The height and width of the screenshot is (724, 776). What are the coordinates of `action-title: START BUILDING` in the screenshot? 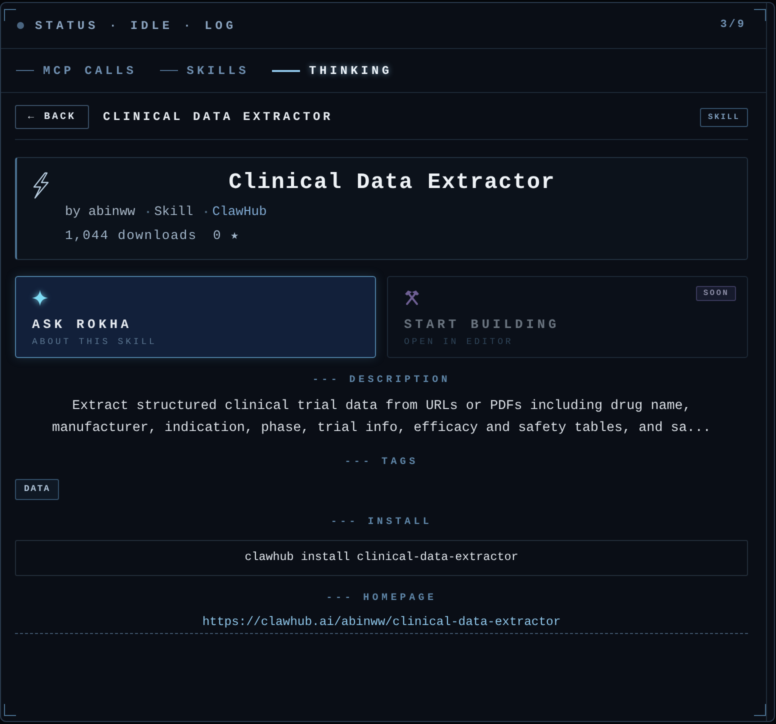 It's located at (482, 325).